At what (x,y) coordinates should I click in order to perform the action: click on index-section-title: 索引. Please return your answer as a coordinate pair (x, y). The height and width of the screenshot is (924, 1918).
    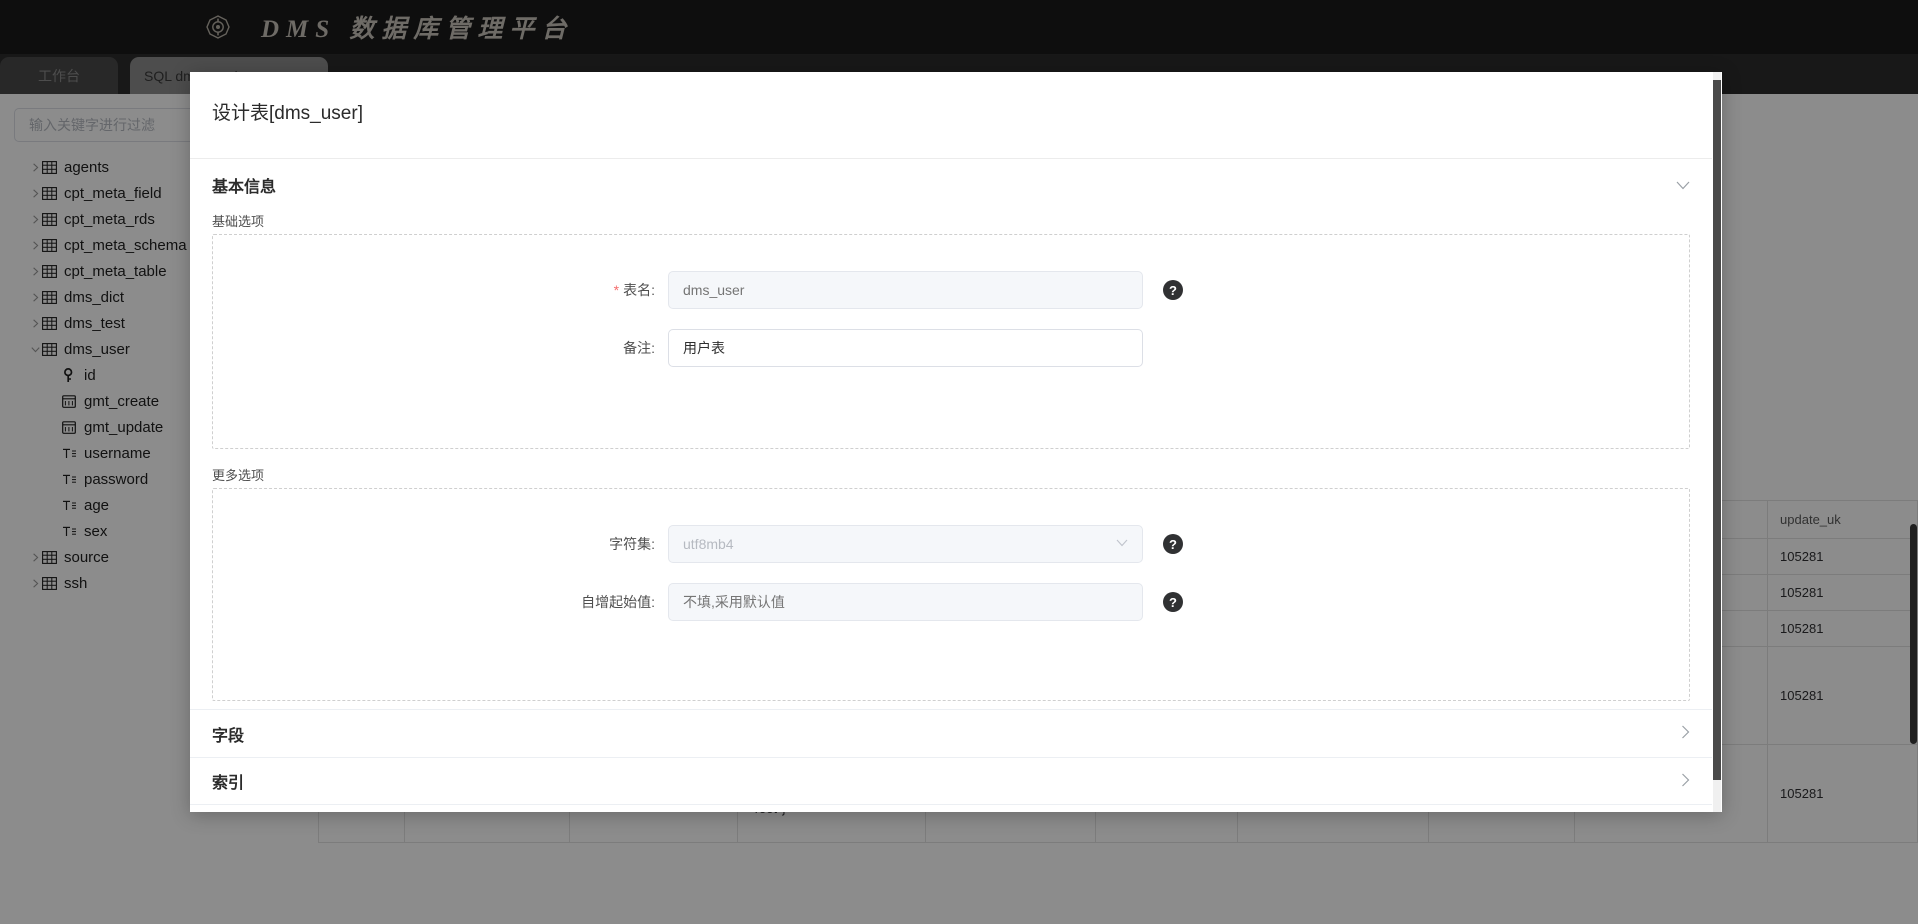
    Looking at the image, I should click on (228, 783).